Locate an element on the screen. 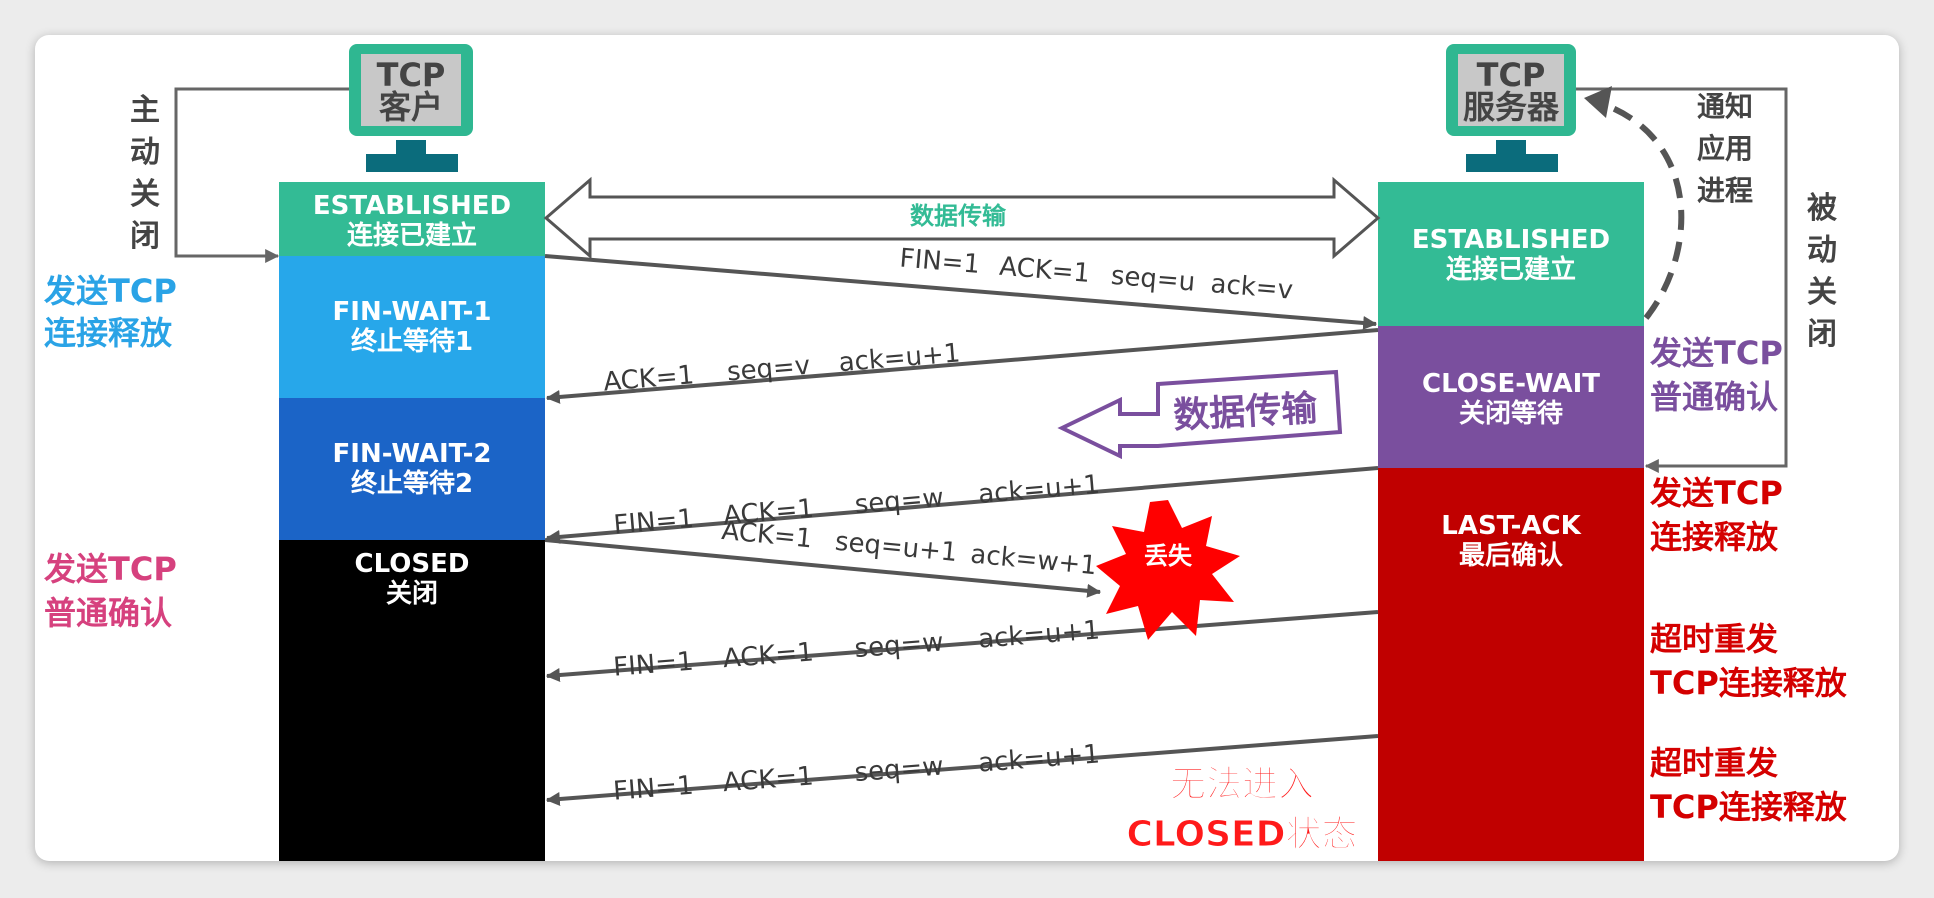  server-last-ack-sub: 最后确认 is located at coordinates (1511, 555).